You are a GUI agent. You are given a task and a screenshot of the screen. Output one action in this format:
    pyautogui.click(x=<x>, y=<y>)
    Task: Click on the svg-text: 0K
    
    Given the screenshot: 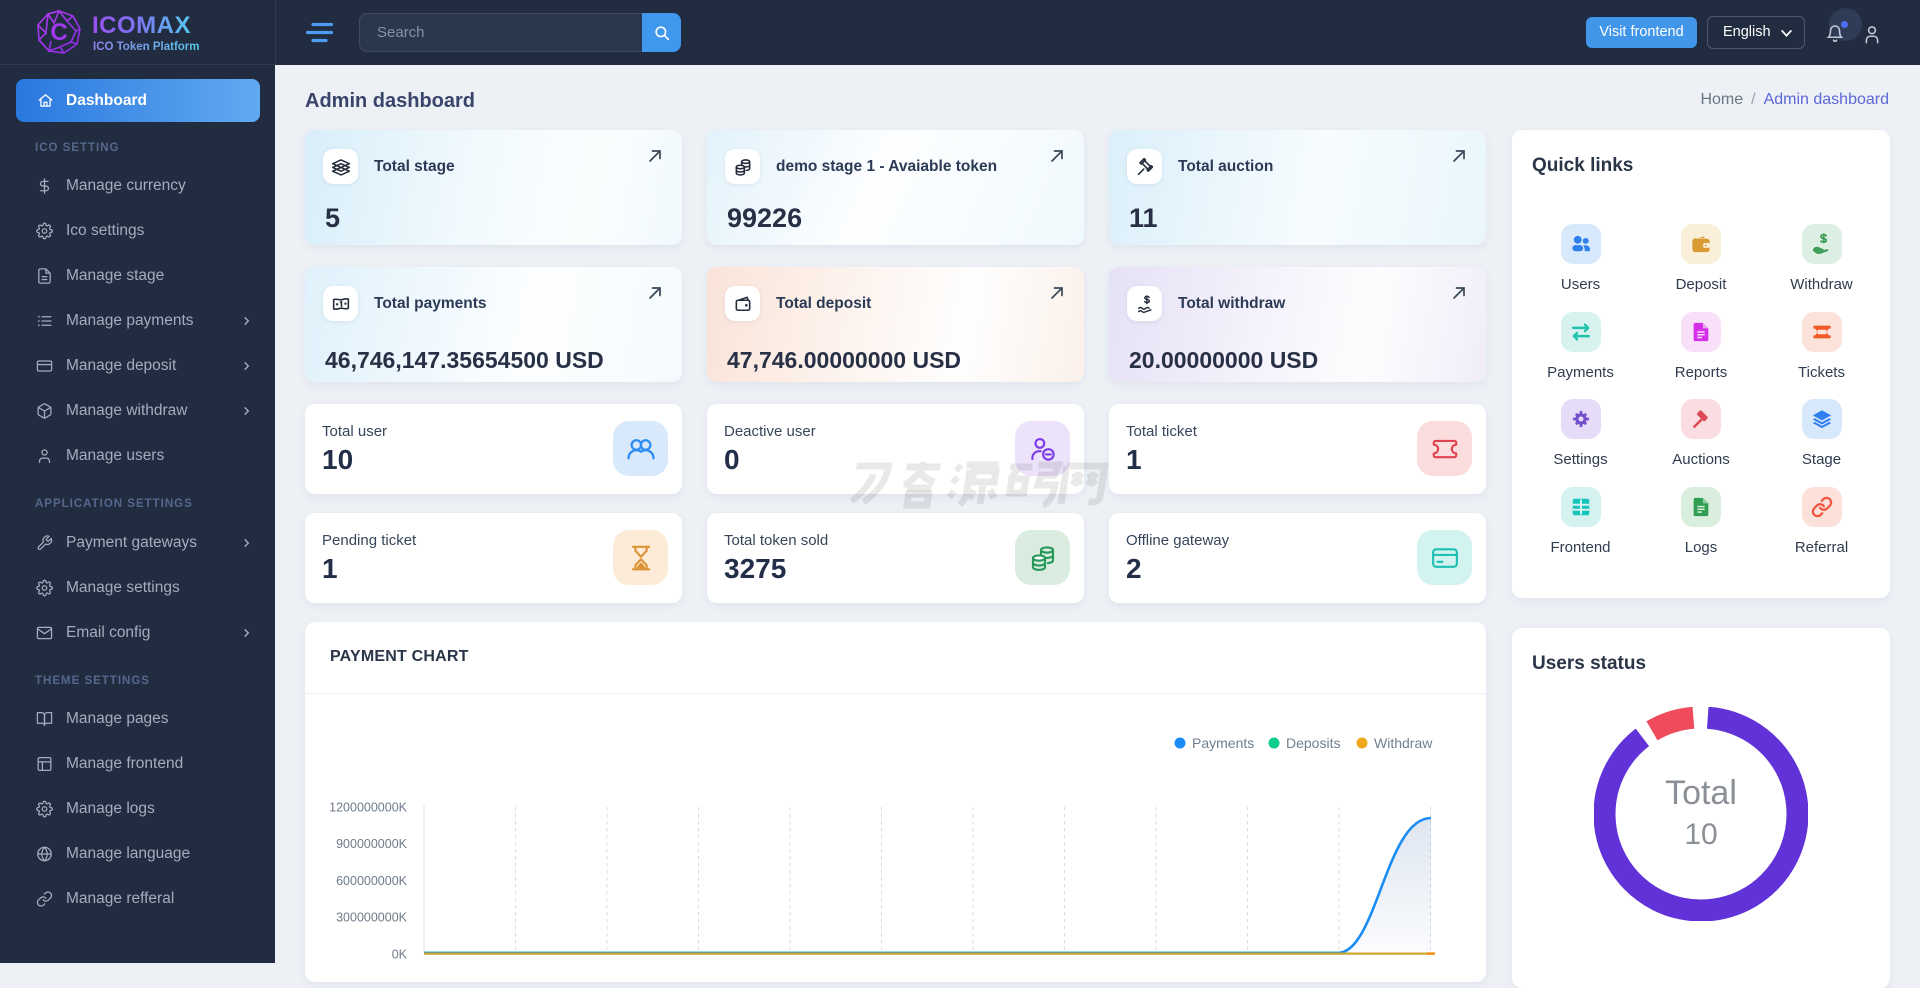 What is the action you would take?
    pyautogui.click(x=400, y=955)
    